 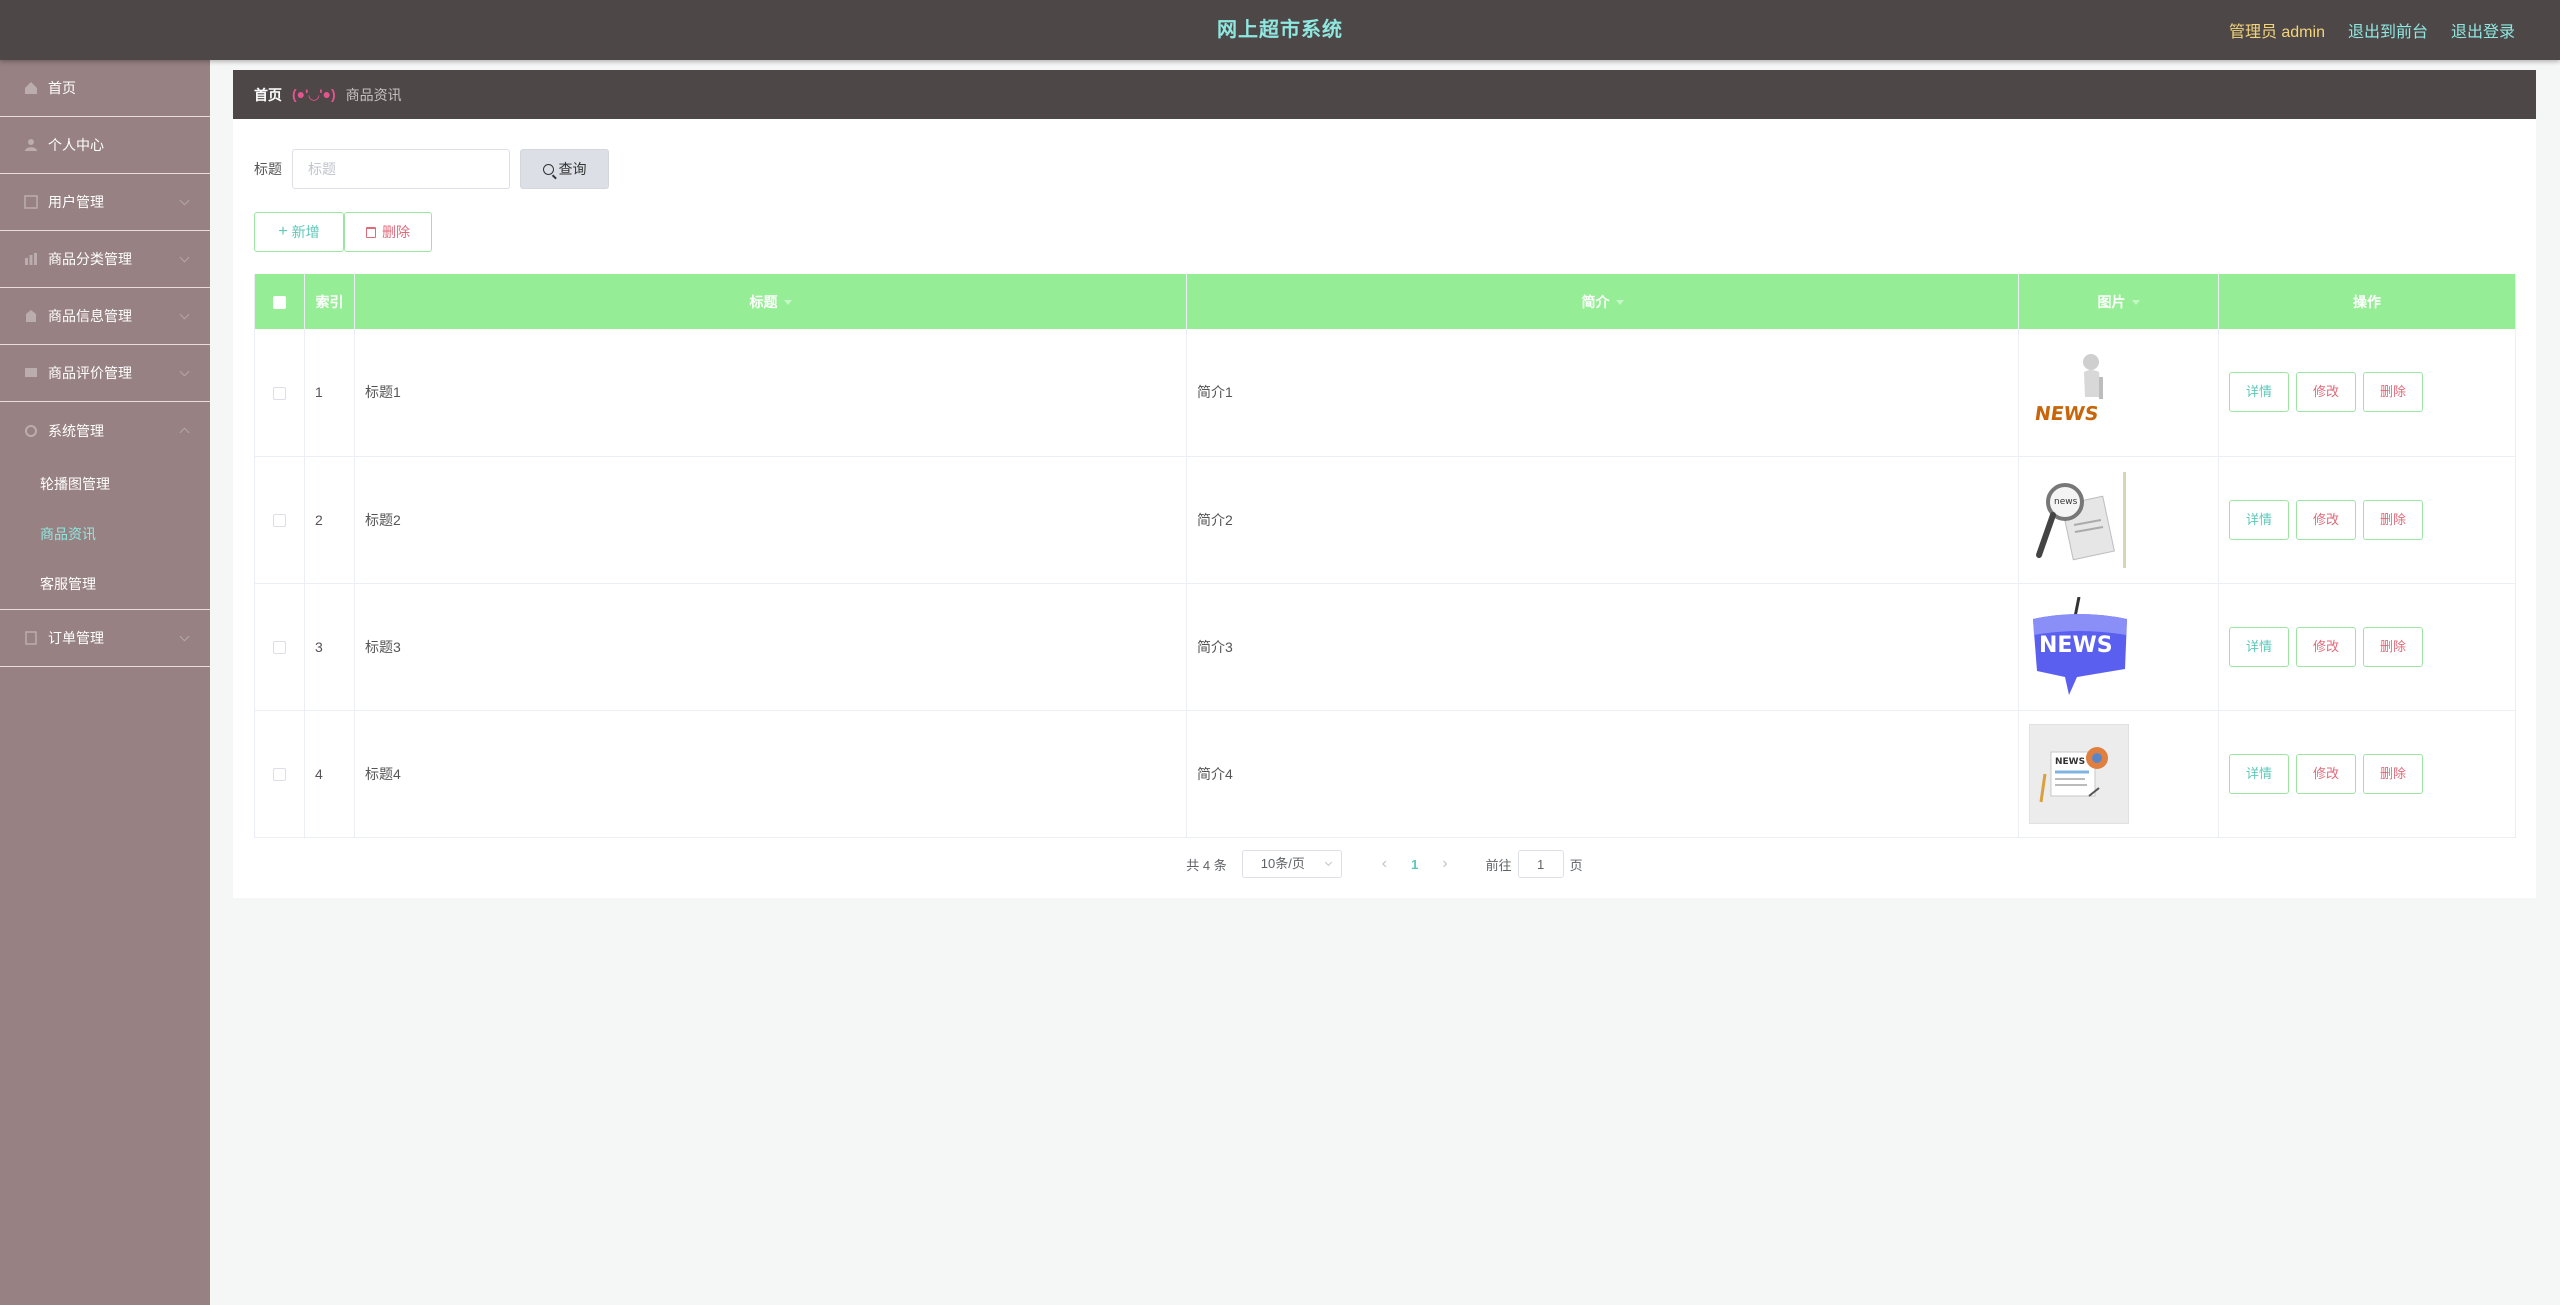 I want to click on table-row: 3 标题3 简介3 NEWS 详情 修改 删除, so click(x=1385, y=647).